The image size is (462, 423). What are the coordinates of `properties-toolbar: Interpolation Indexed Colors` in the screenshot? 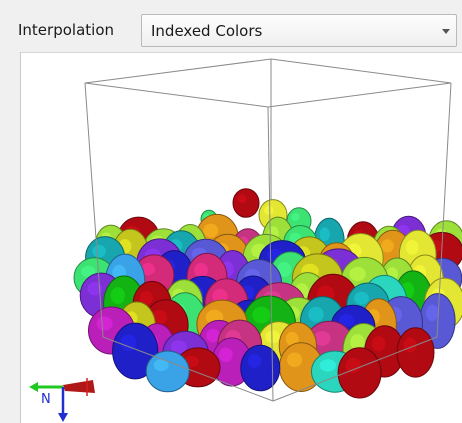 It's located at (231, 26).